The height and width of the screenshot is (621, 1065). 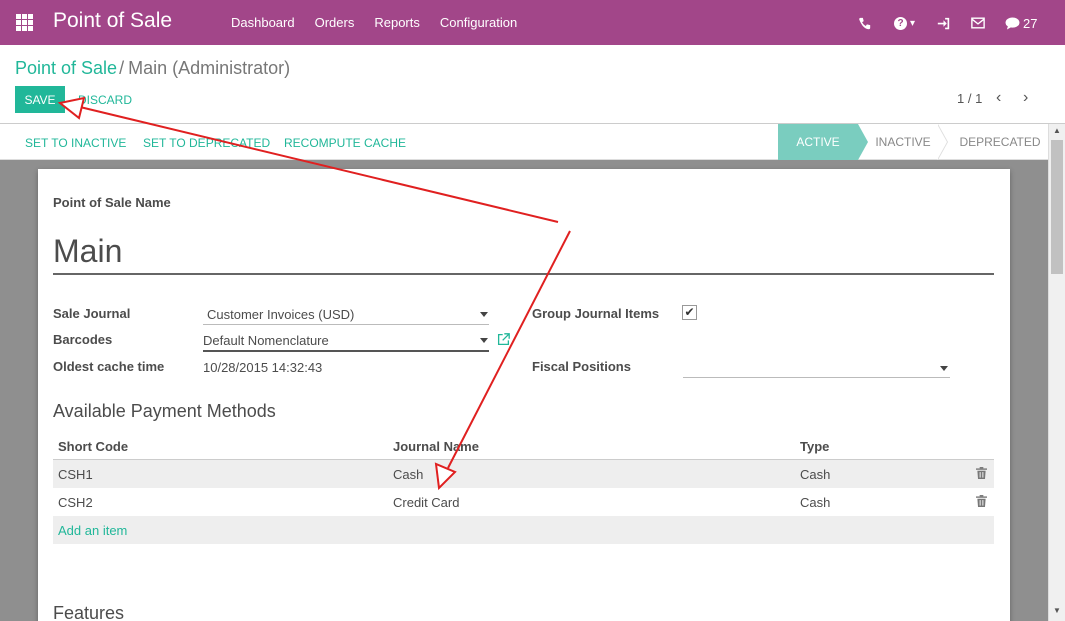 I want to click on set-to-inactive-button: SET TO INACTIVE, so click(x=75, y=143).